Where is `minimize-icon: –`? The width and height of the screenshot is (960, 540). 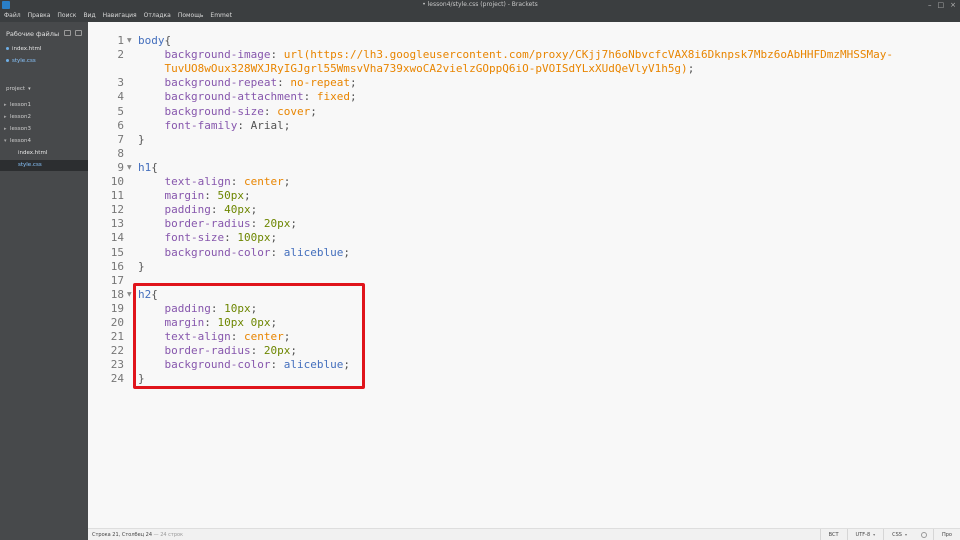
minimize-icon: – is located at coordinates (930, 5).